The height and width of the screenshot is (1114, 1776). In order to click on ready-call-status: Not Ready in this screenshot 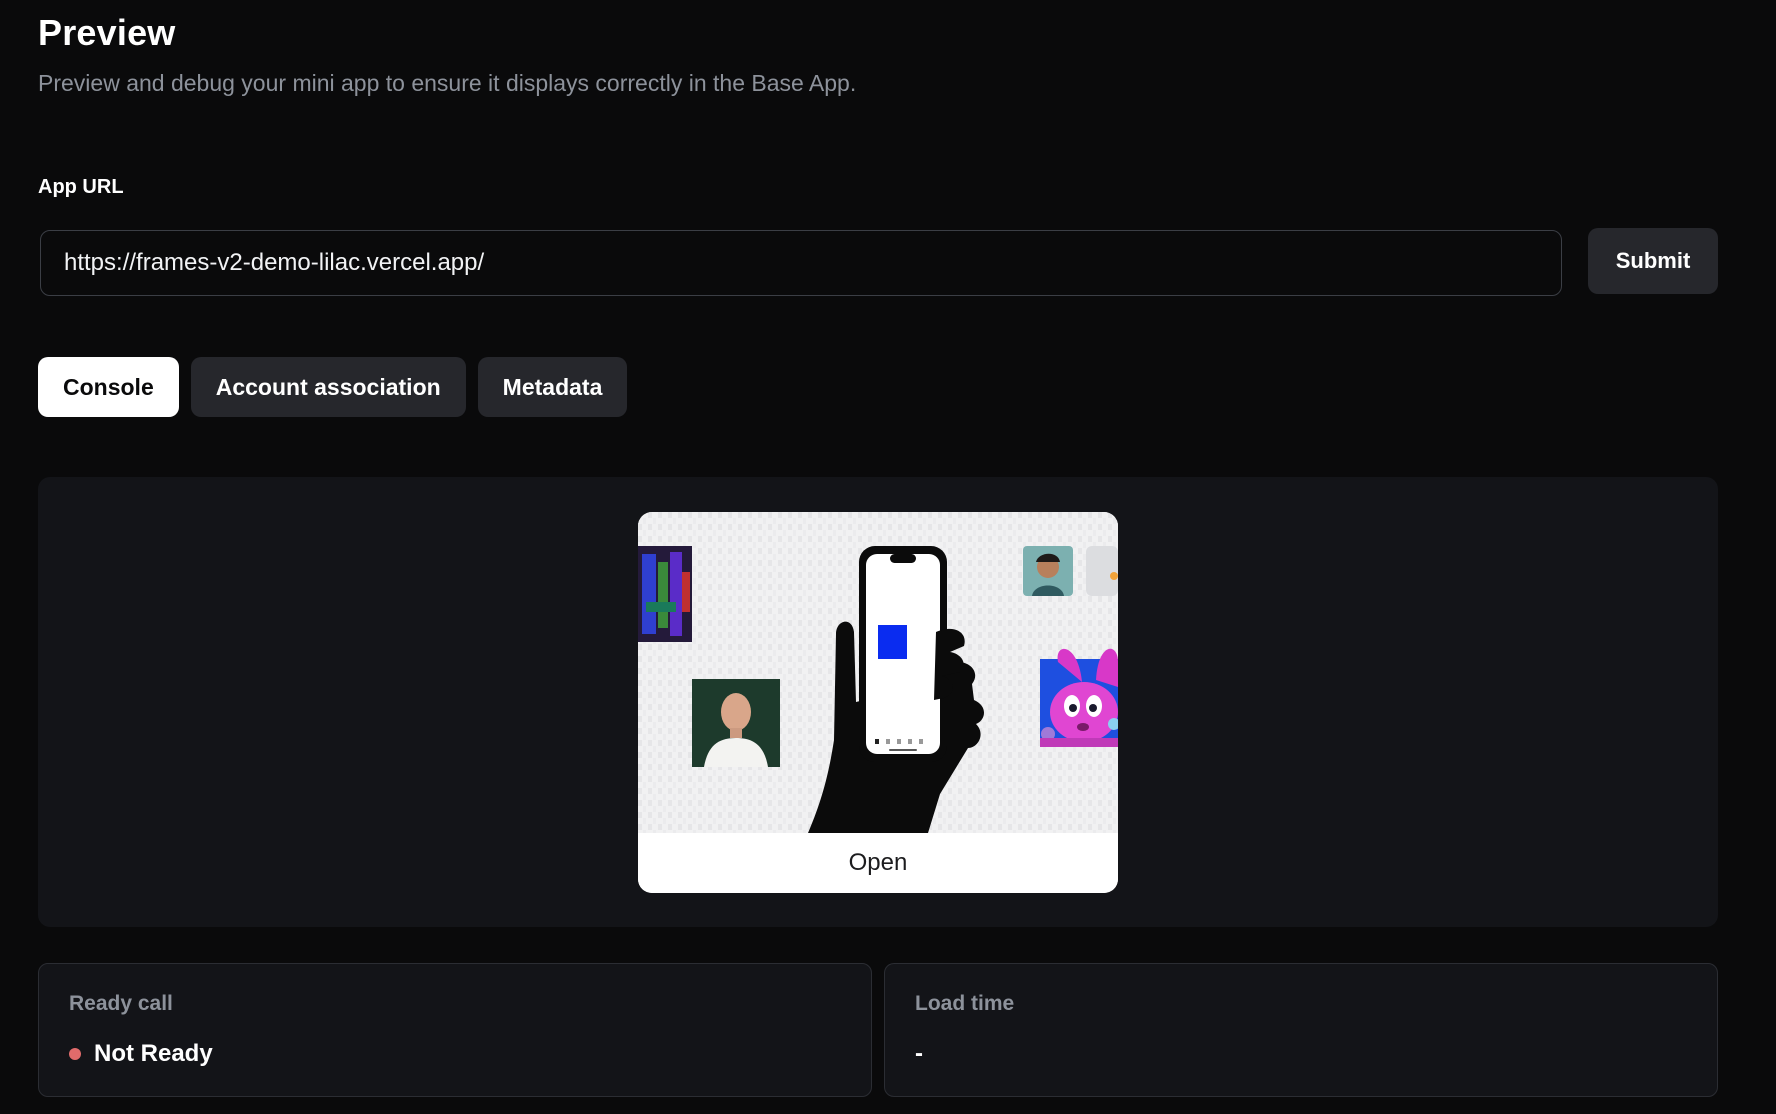, I will do `click(141, 1054)`.